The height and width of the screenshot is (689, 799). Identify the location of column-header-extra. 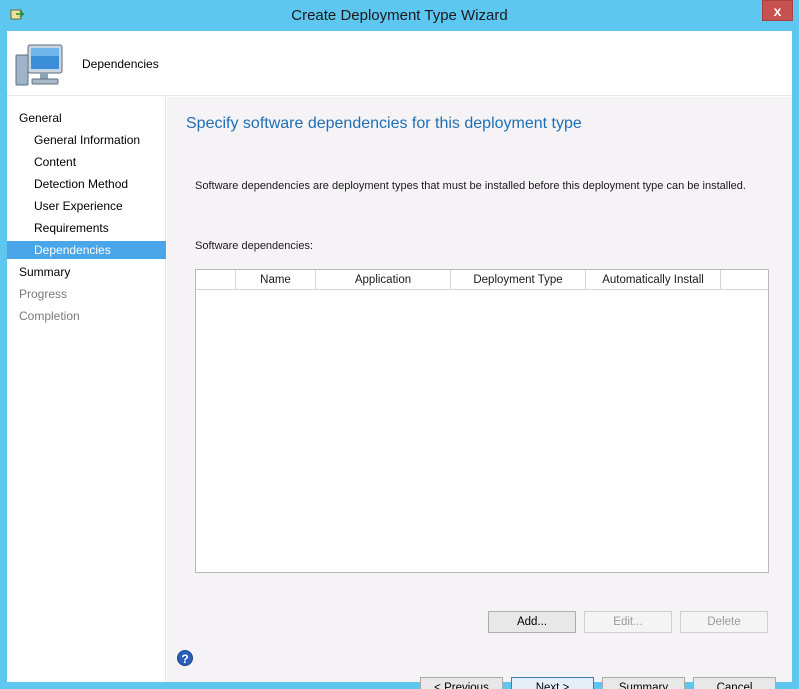
(744, 280).